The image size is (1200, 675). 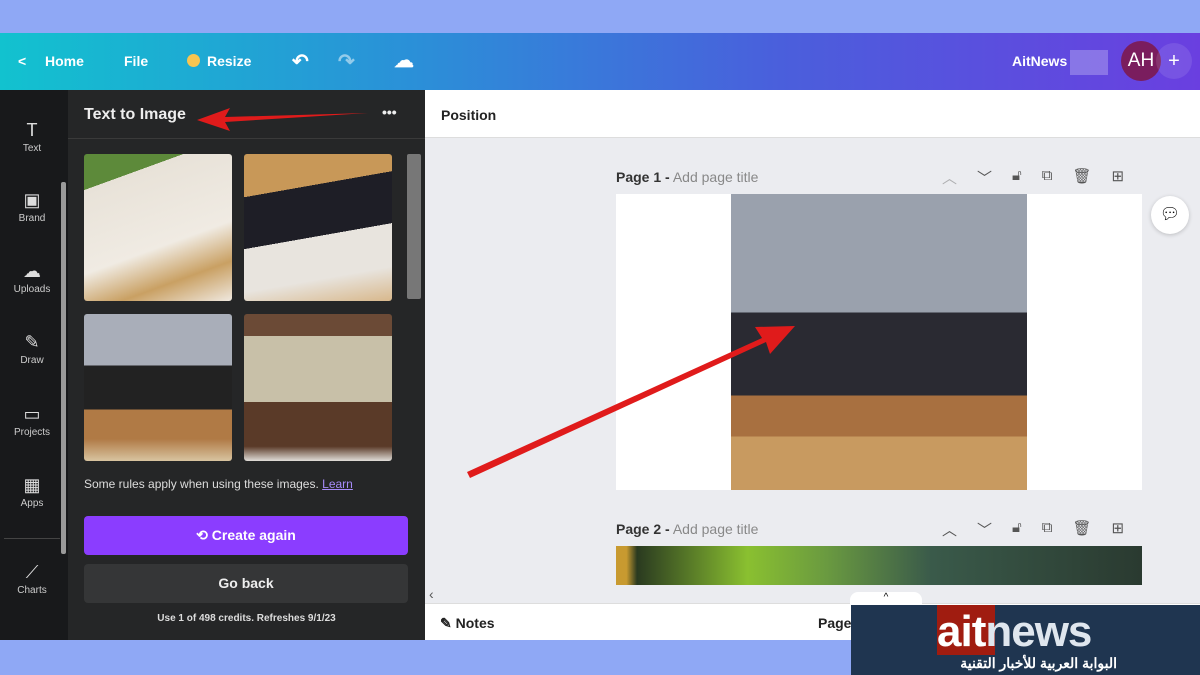 I want to click on arrow-to-title, so click(x=282, y=119).